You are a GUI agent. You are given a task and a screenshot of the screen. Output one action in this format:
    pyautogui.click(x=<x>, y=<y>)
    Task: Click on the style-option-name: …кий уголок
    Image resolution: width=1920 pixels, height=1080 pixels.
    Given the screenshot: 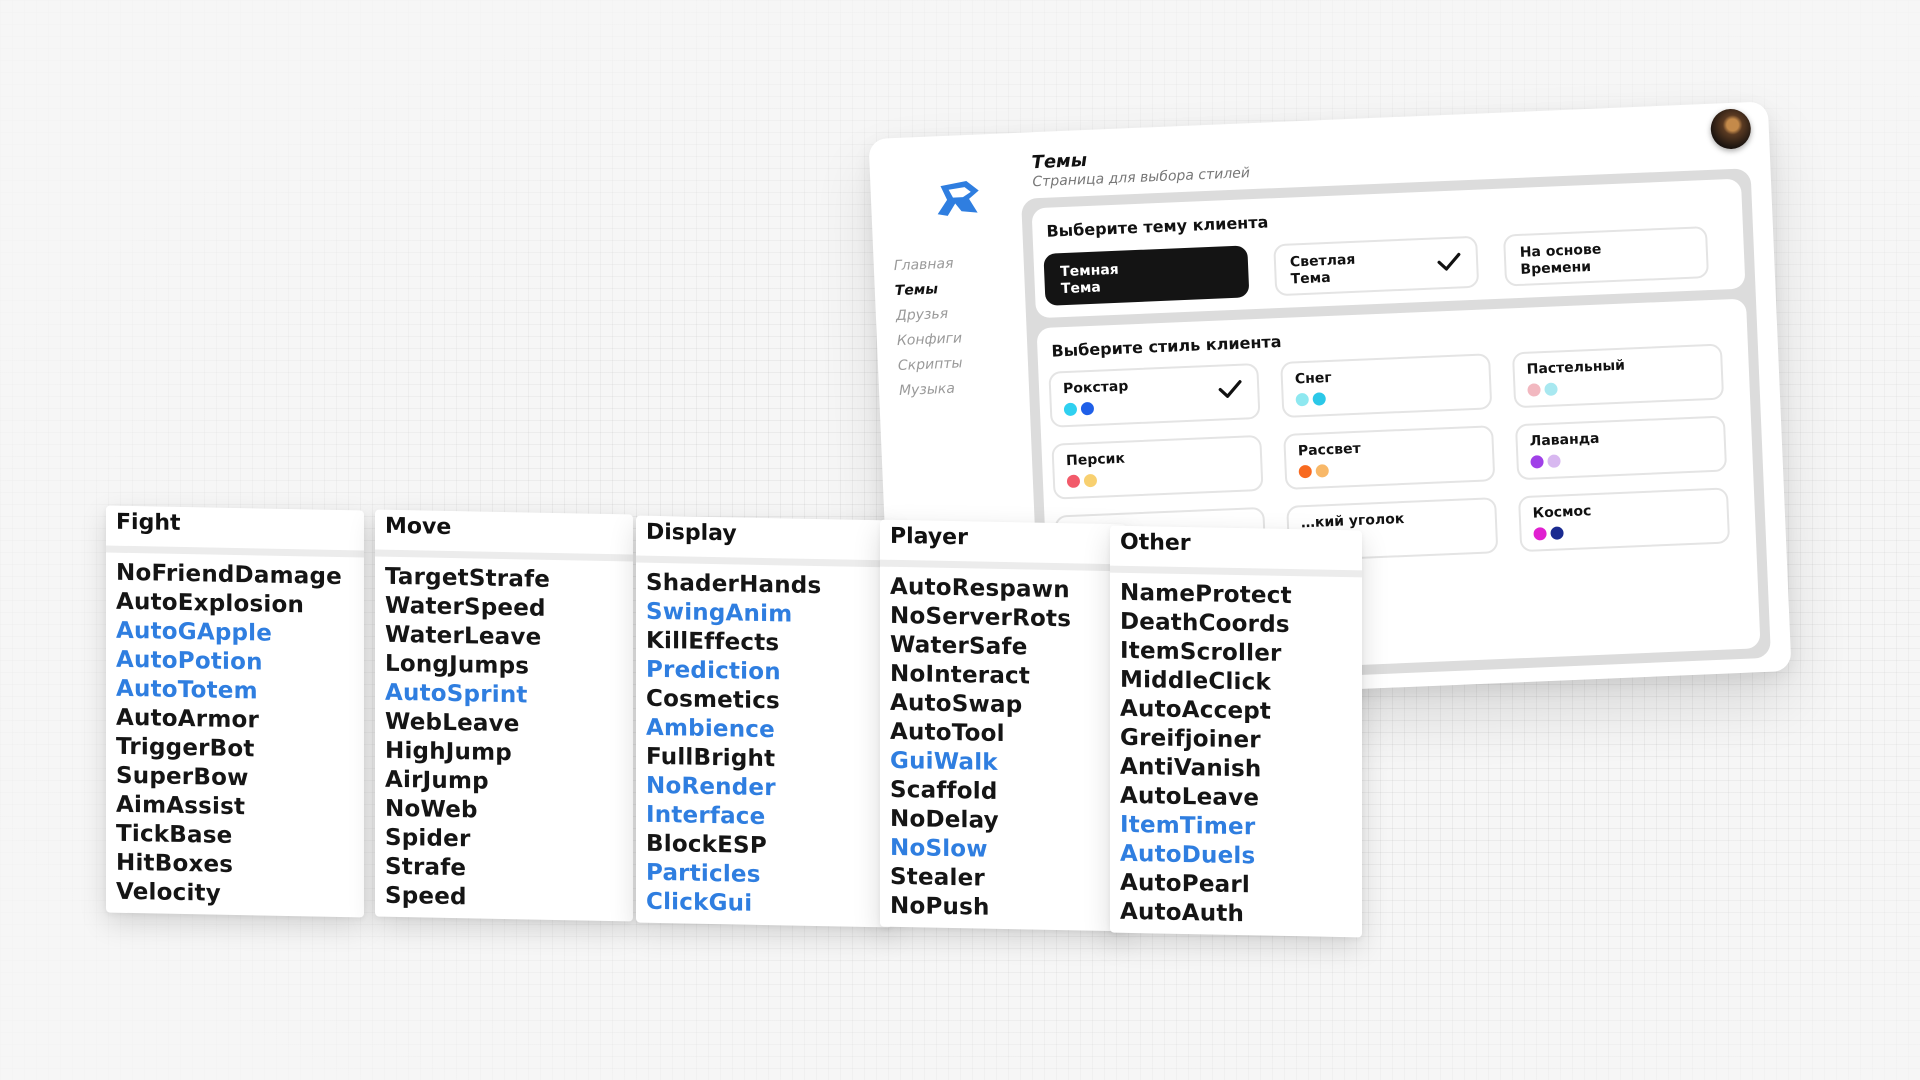 What is the action you would take?
    pyautogui.click(x=1352, y=521)
    